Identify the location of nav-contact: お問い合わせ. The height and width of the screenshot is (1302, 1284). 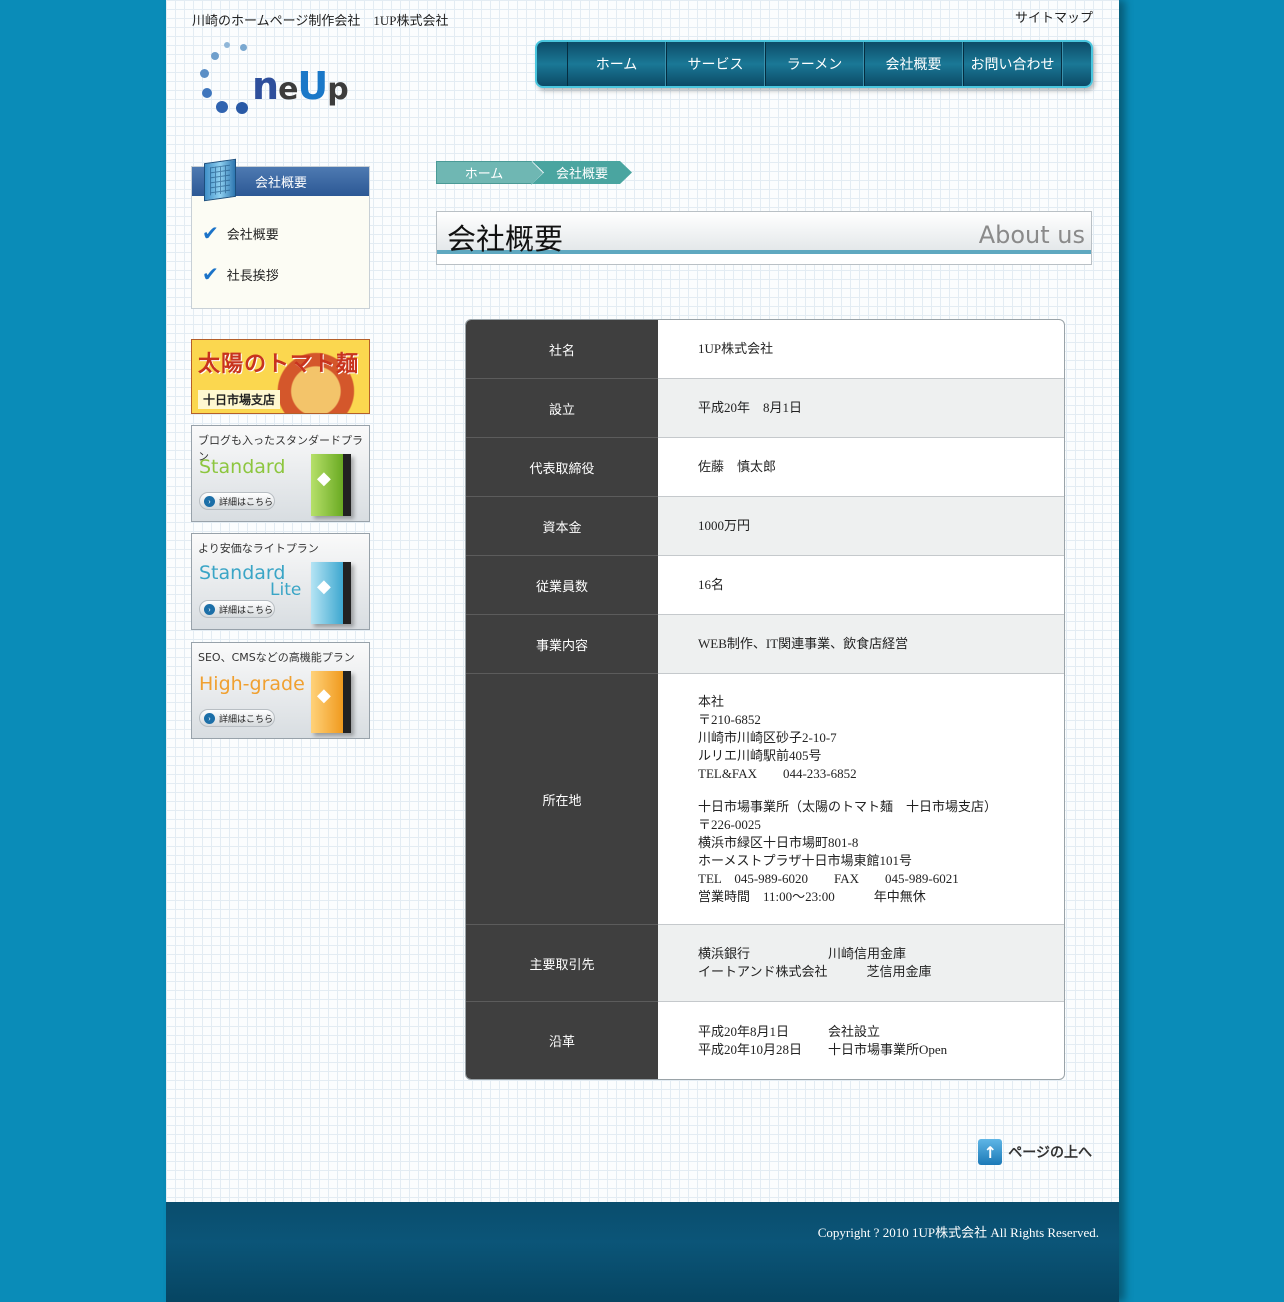
(1012, 64).